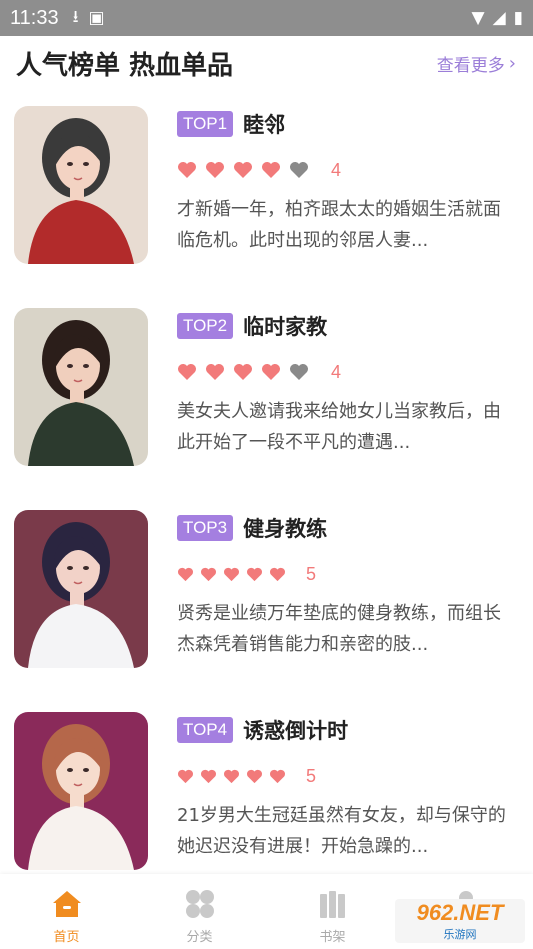 This screenshot has width=533, height=949. What do you see at coordinates (266, 63) in the screenshot?
I see `section-header: 人气榜单 热血单品 查看更多 ›` at bounding box center [266, 63].